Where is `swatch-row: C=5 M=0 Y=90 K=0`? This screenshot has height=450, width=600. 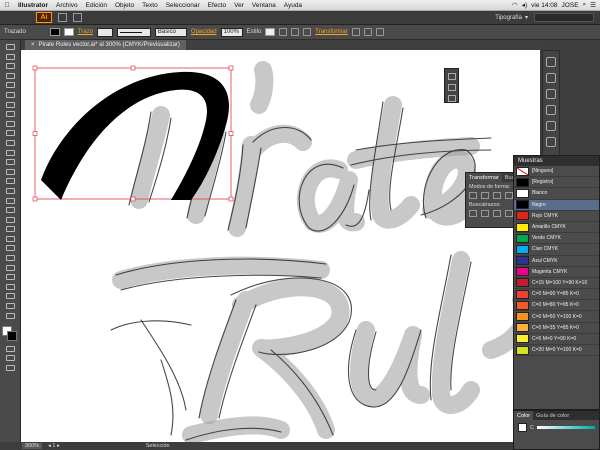
swatch-row: C=5 M=0 Y=90 K=0 is located at coordinates (556, 339).